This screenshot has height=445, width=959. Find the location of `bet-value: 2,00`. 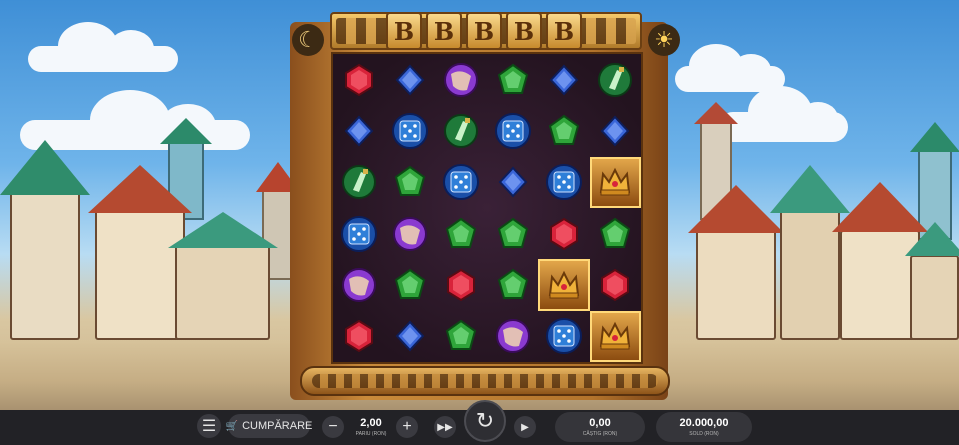

bet-value: 2,00 is located at coordinates (371, 423).